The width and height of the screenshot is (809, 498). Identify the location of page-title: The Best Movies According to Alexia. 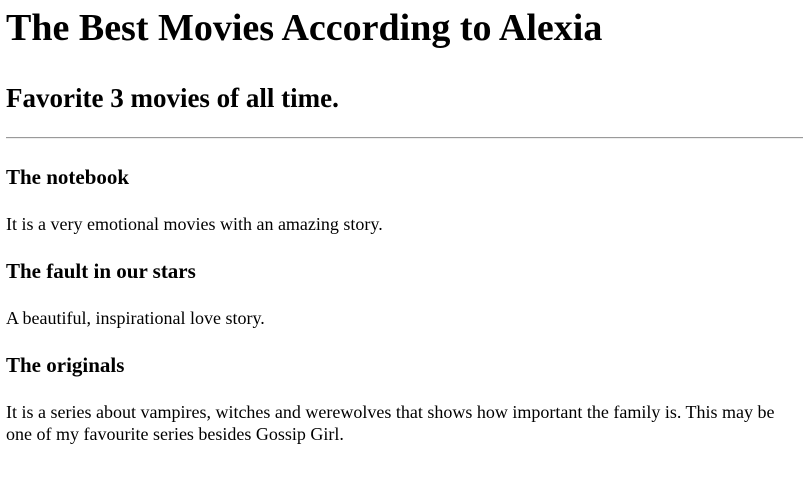
(304, 28).